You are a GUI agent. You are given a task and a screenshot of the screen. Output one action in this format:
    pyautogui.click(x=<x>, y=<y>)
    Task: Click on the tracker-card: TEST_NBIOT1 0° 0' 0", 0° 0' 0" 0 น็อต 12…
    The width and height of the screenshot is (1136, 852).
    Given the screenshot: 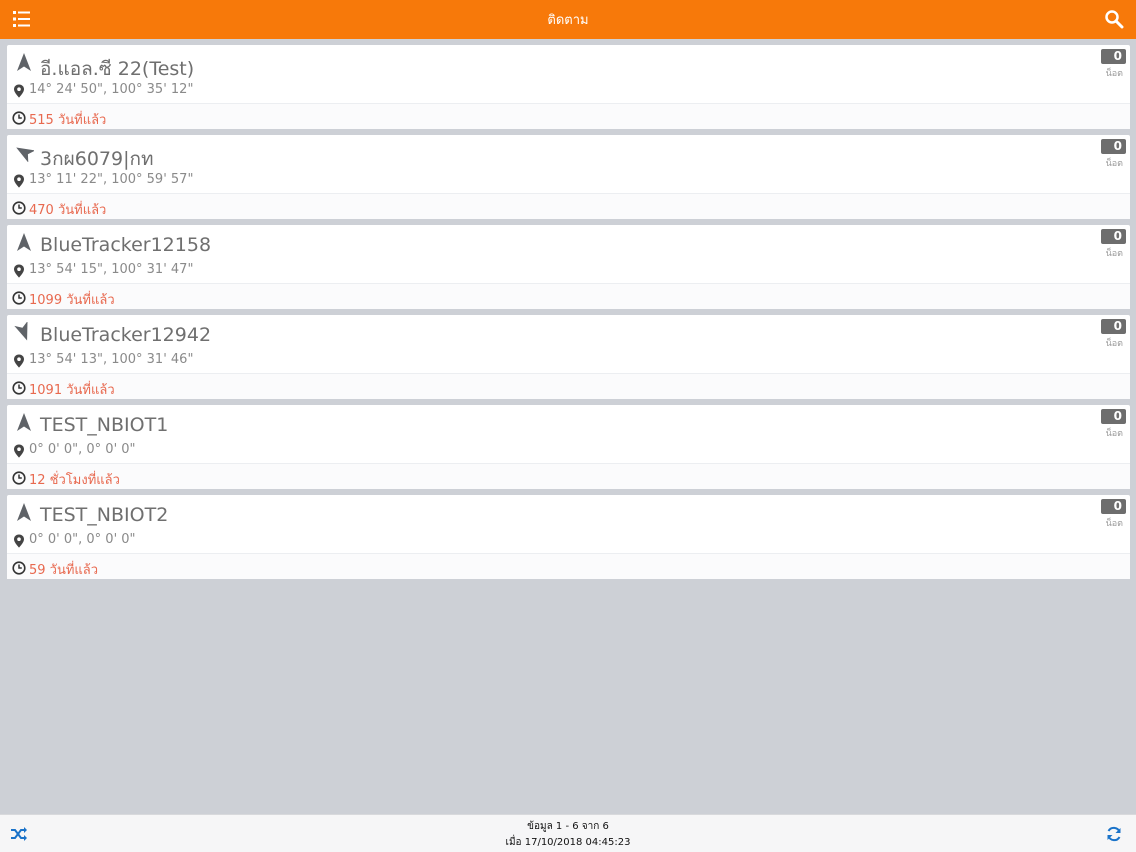 What is the action you would take?
    pyautogui.click(x=568, y=447)
    